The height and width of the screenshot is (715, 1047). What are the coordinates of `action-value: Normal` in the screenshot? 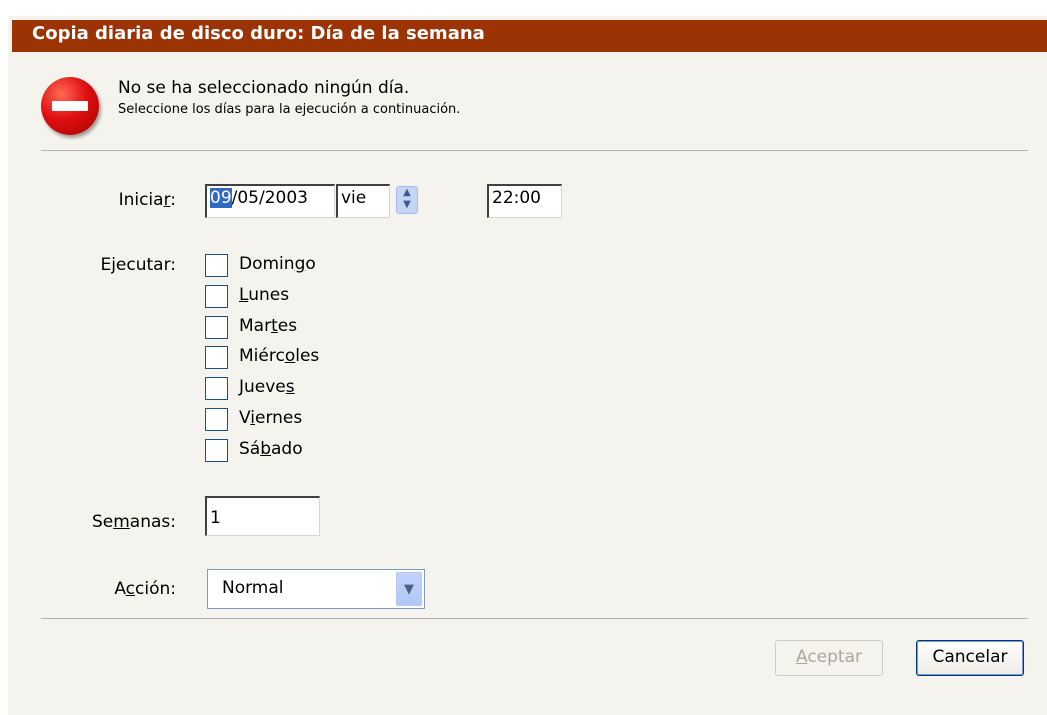 It's located at (253, 588).